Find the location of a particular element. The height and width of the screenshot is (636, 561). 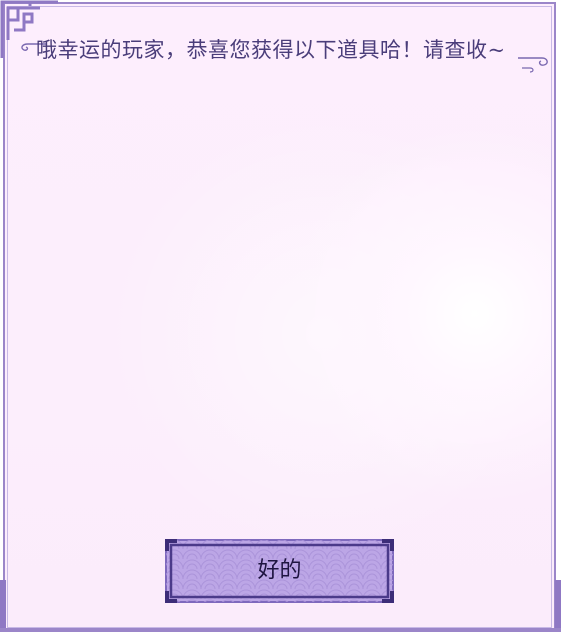

confirm-button: 好的 is located at coordinates (279, 571).